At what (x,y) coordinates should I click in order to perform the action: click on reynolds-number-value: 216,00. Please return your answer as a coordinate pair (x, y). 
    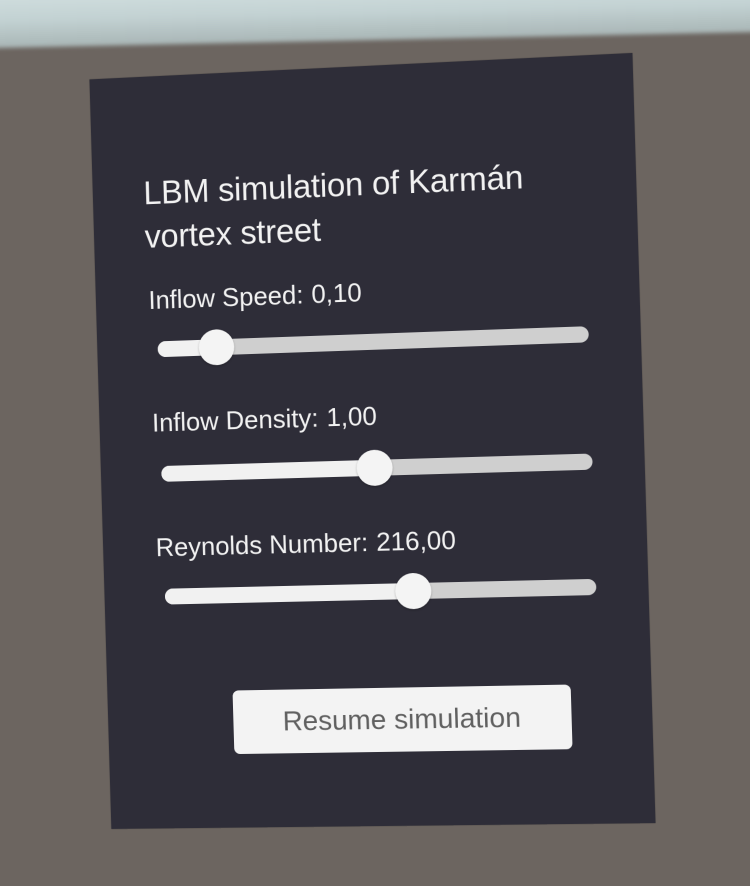
    Looking at the image, I should click on (416, 541).